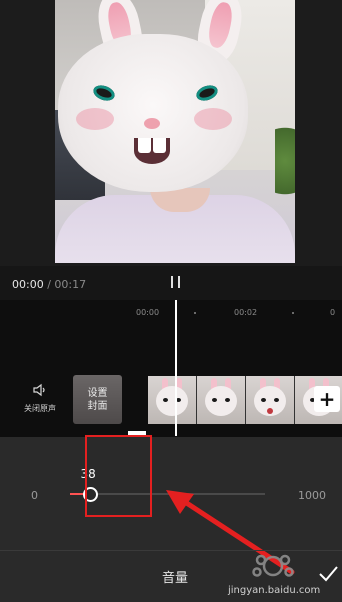  Describe the element at coordinates (40, 398) in the screenshot. I see `mute-original-button: 关闭原声` at that location.